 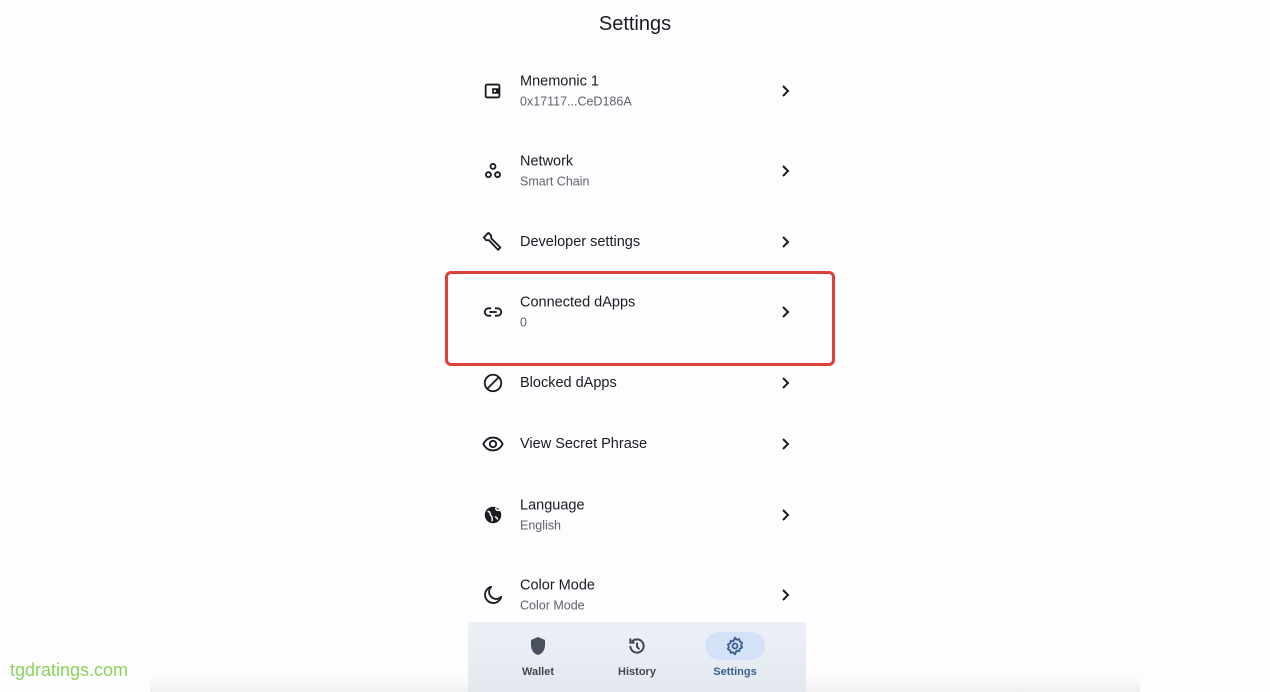 What do you see at coordinates (735, 646) in the screenshot?
I see `gear-icon` at bounding box center [735, 646].